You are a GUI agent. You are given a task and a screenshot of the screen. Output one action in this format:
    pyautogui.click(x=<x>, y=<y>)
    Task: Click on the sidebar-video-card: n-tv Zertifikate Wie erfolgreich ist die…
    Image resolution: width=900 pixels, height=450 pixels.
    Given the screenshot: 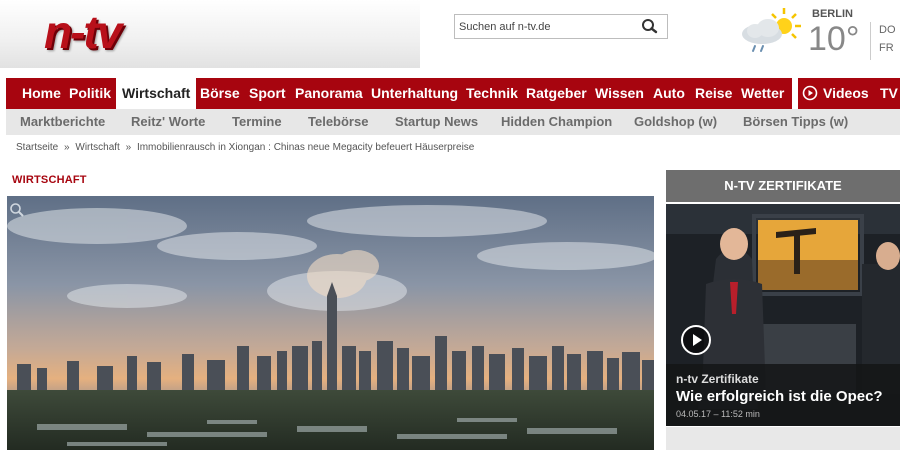 What is the action you would take?
    pyautogui.click(x=783, y=315)
    